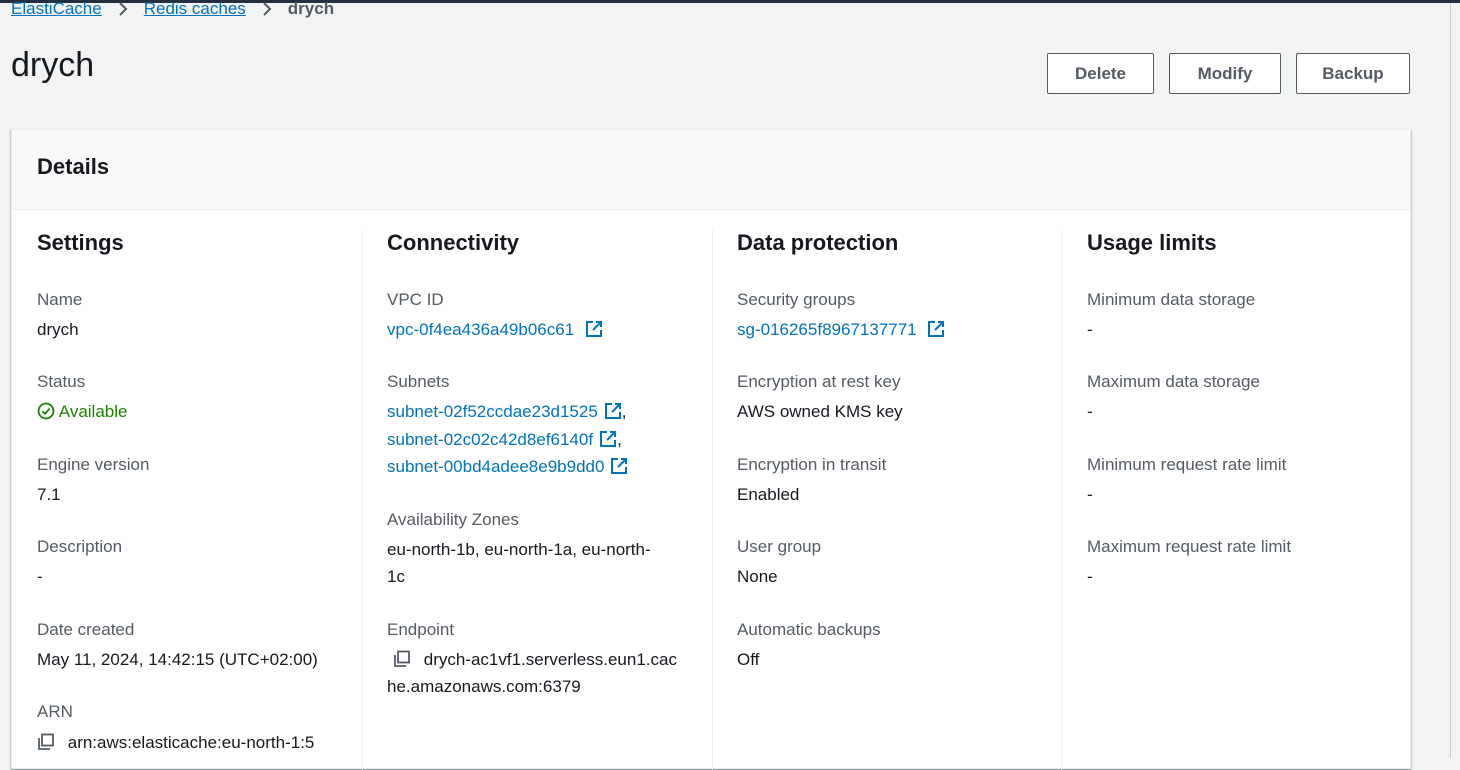 This screenshot has width=1460, height=770. I want to click on breadcrumb-link-redis-caches: Redis caches, so click(195, 9).